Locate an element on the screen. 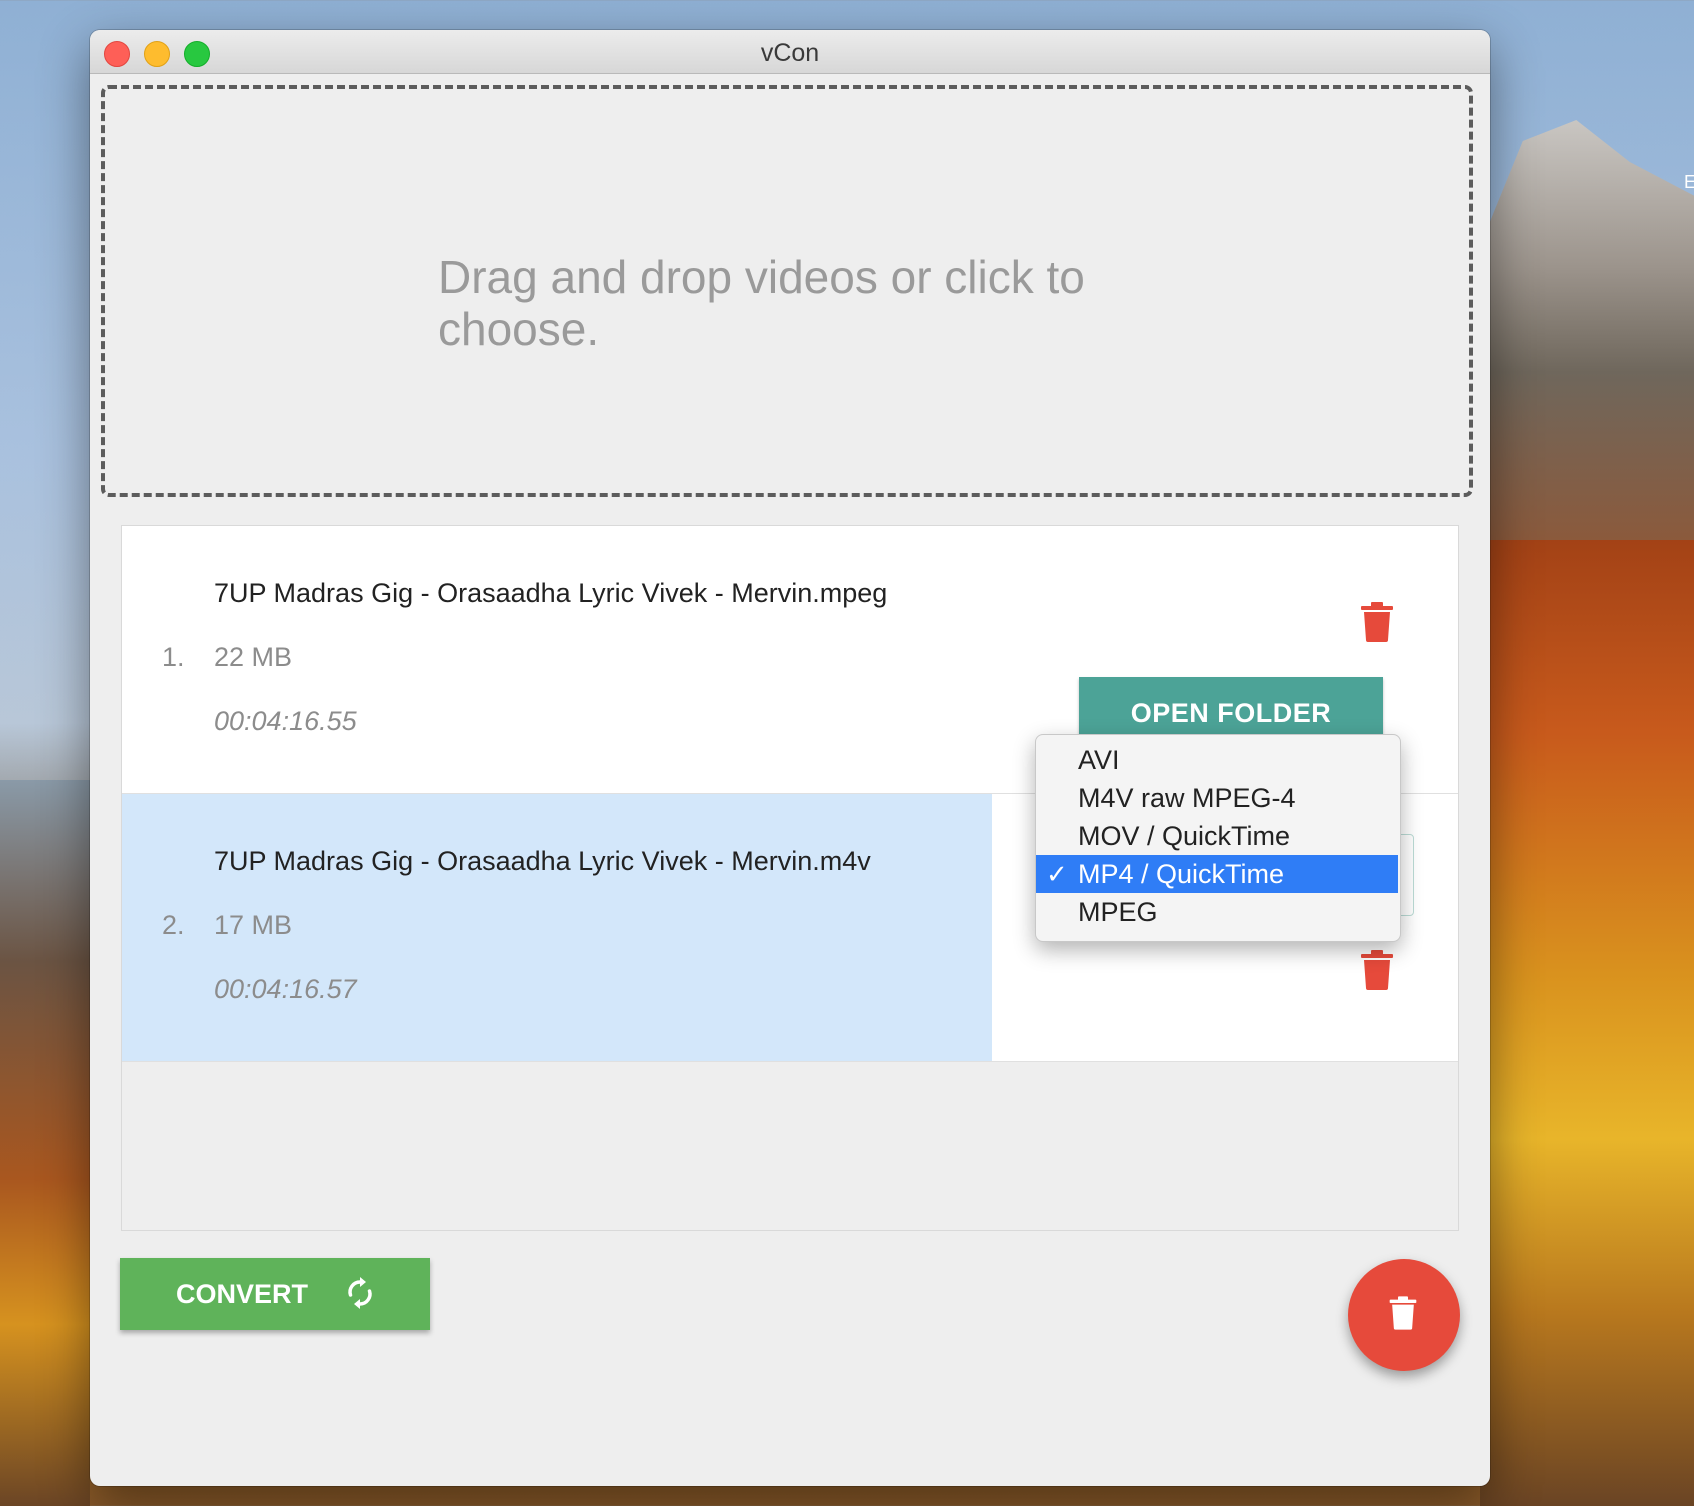 Image resolution: width=1694 pixels, height=1506 pixels. menu-item-mov: MOV / QuickTime is located at coordinates (1217, 836).